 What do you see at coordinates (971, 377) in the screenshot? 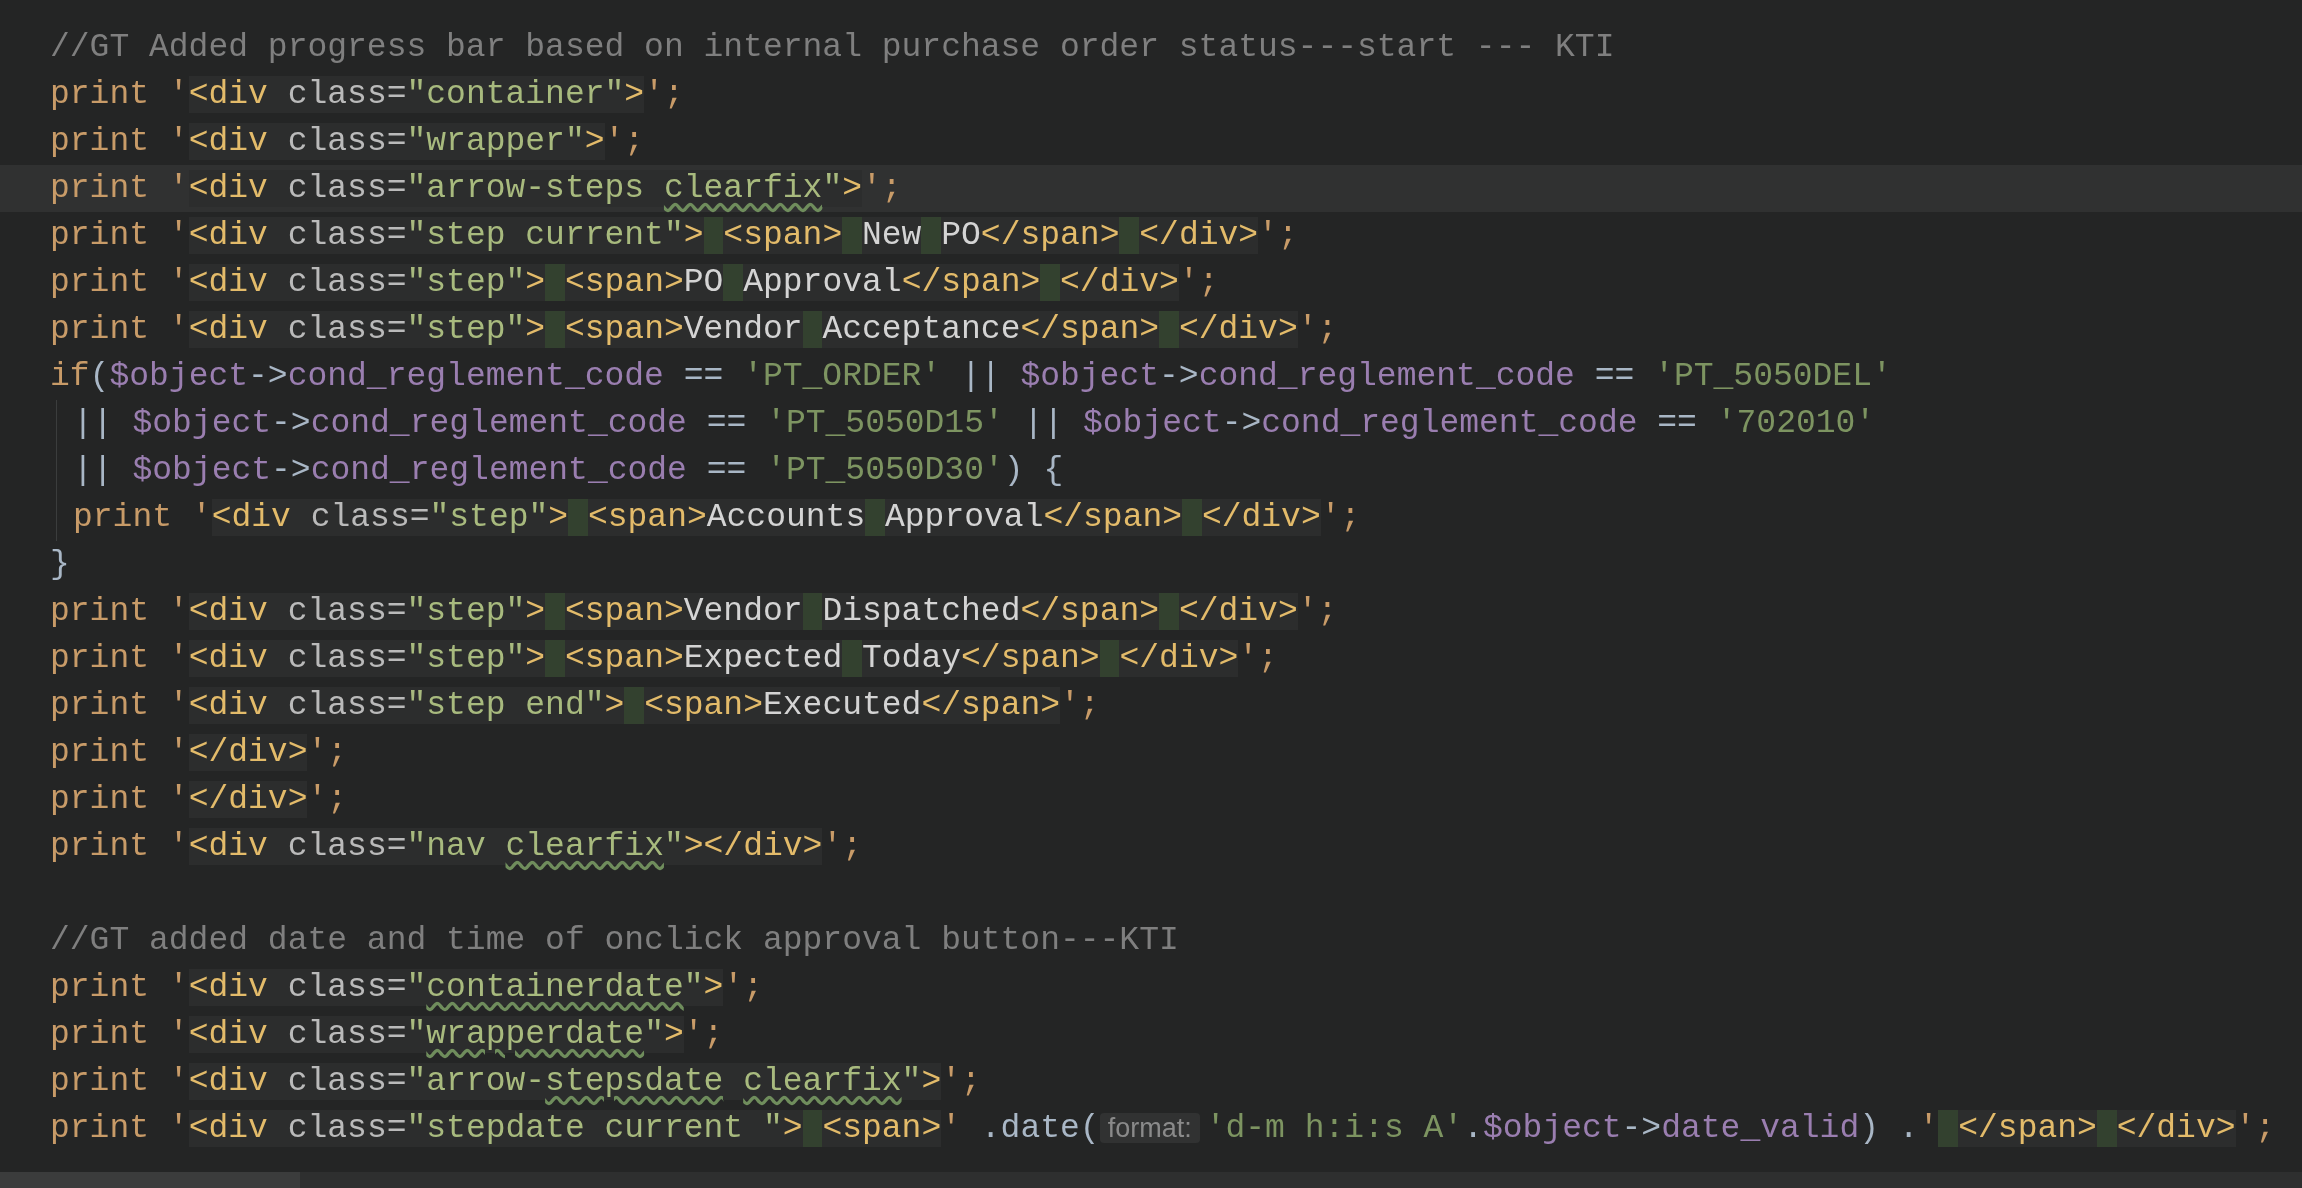
I see `code-line: if($object->cond_reglement_code == 'PT_ORDER' || $object->cond_reglement_code == 'PT_5050DEL'` at bounding box center [971, 377].